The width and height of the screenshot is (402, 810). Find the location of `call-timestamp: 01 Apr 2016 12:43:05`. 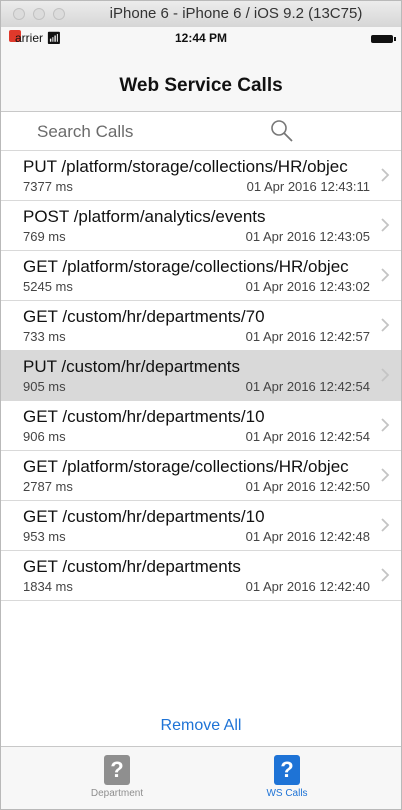

call-timestamp: 01 Apr 2016 12:43:05 is located at coordinates (307, 236).